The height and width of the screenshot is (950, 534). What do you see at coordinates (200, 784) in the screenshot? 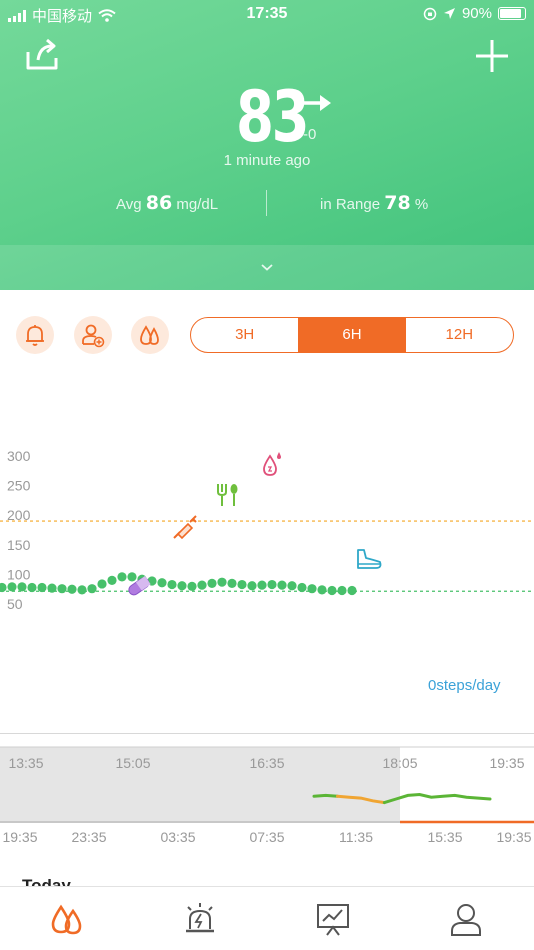
I see `selection-window` at bounding box center [200, 784].